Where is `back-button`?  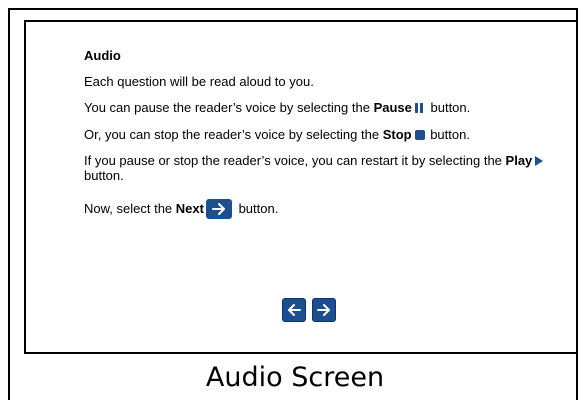 back-button is located at coordinates (294, 310).